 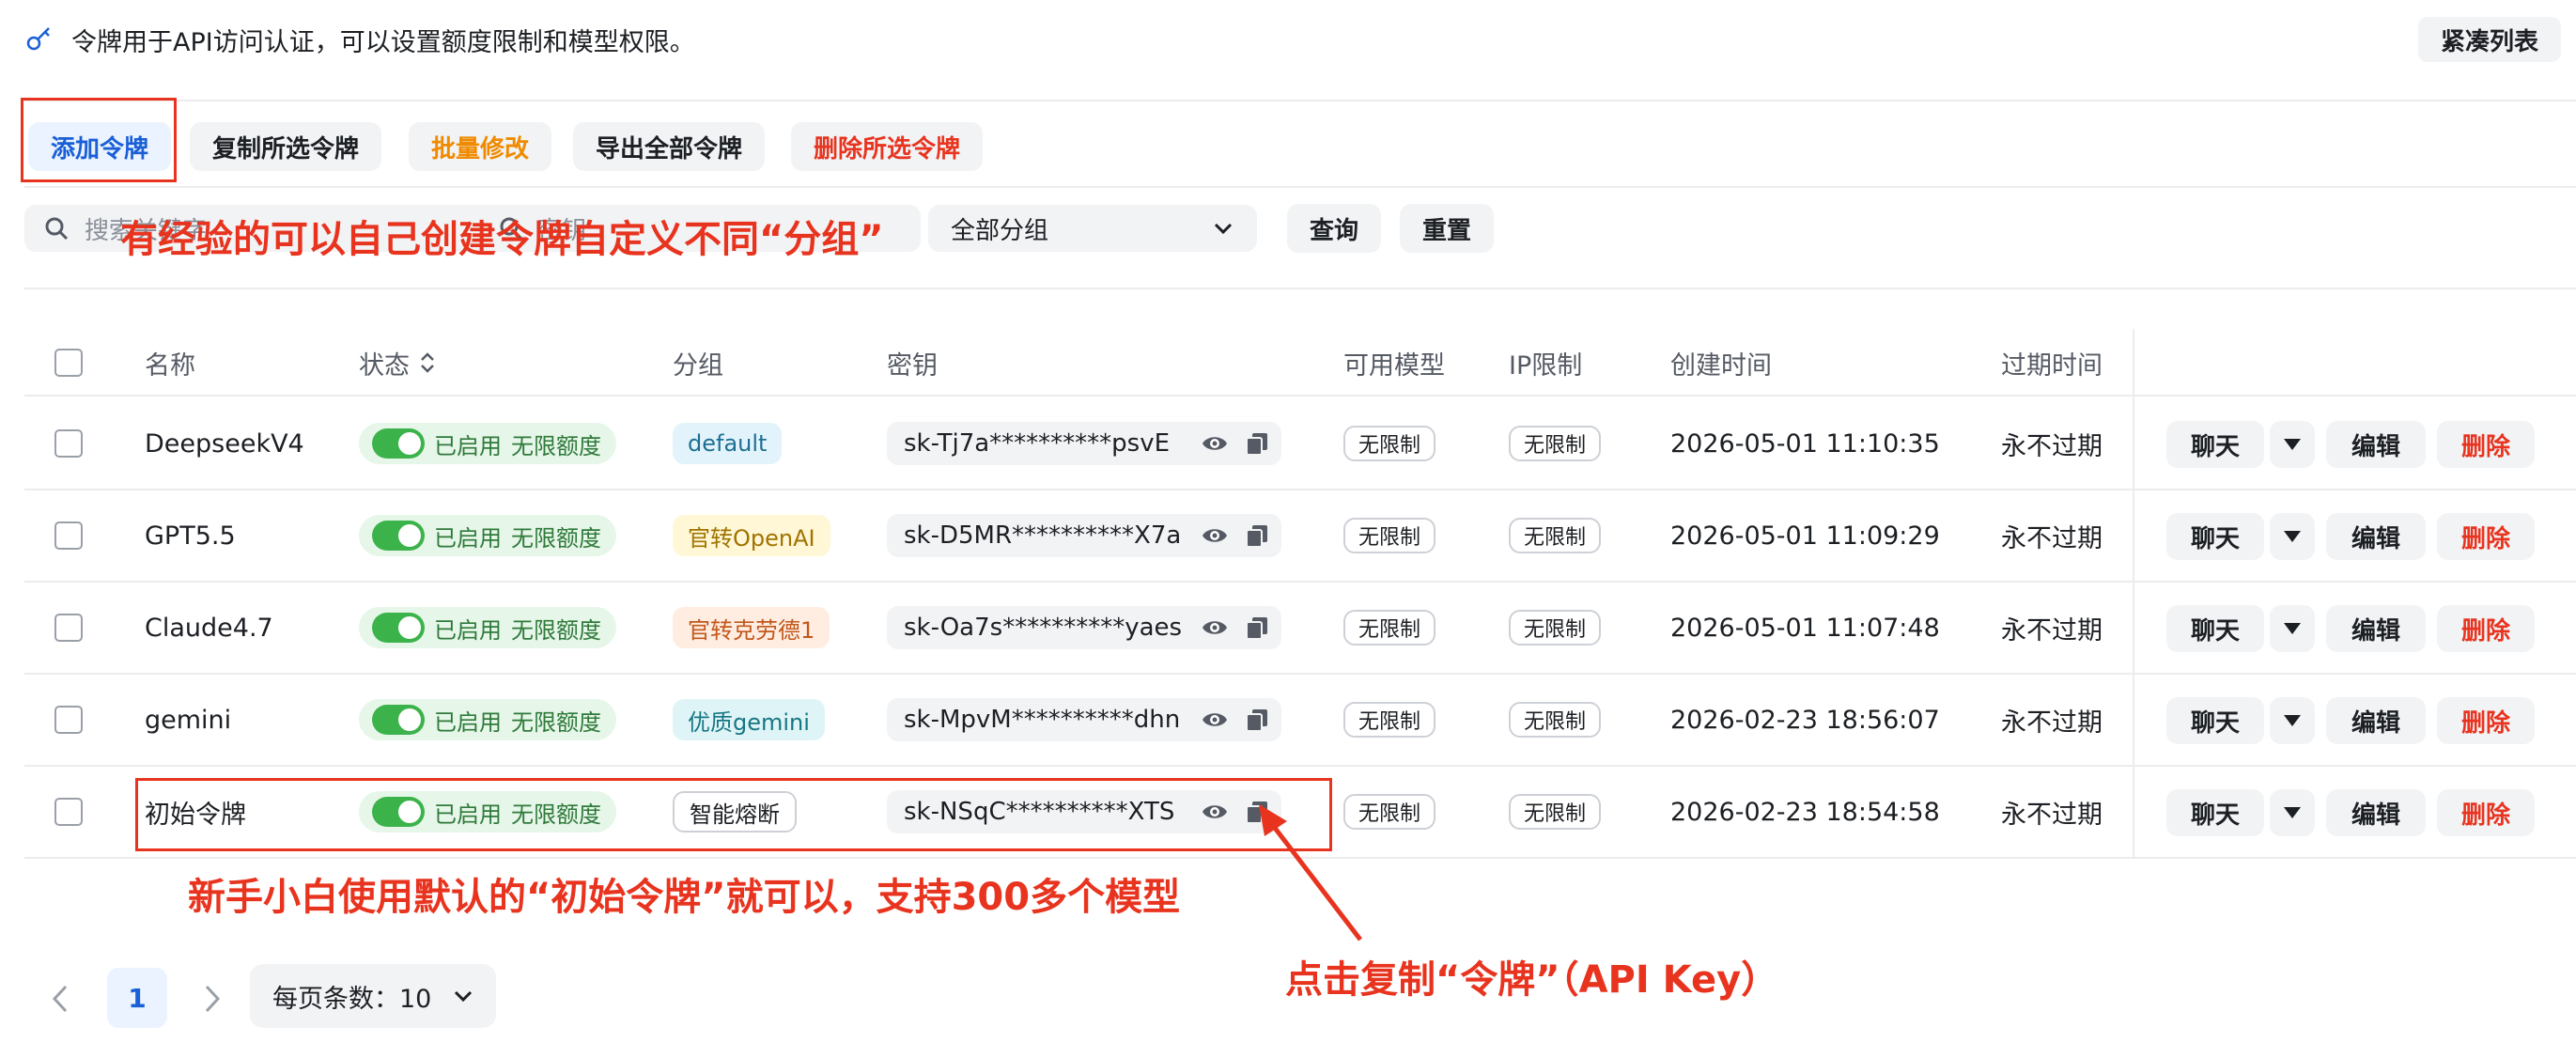 I want to click on page-number-1: 1, so click(x=137, y=998).